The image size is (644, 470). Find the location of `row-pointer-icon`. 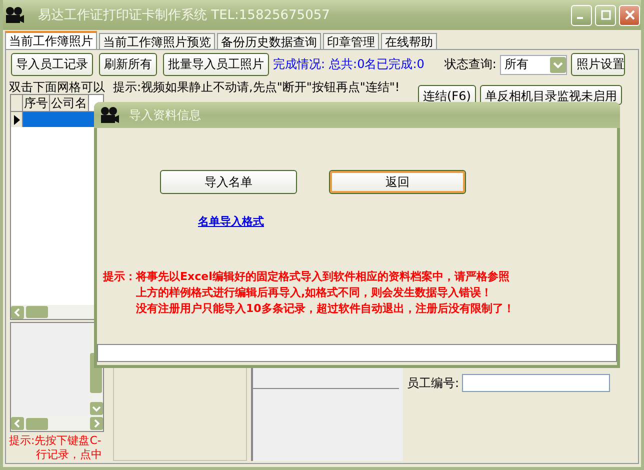

row-pointer-icon is located at coordinates (17, 119).